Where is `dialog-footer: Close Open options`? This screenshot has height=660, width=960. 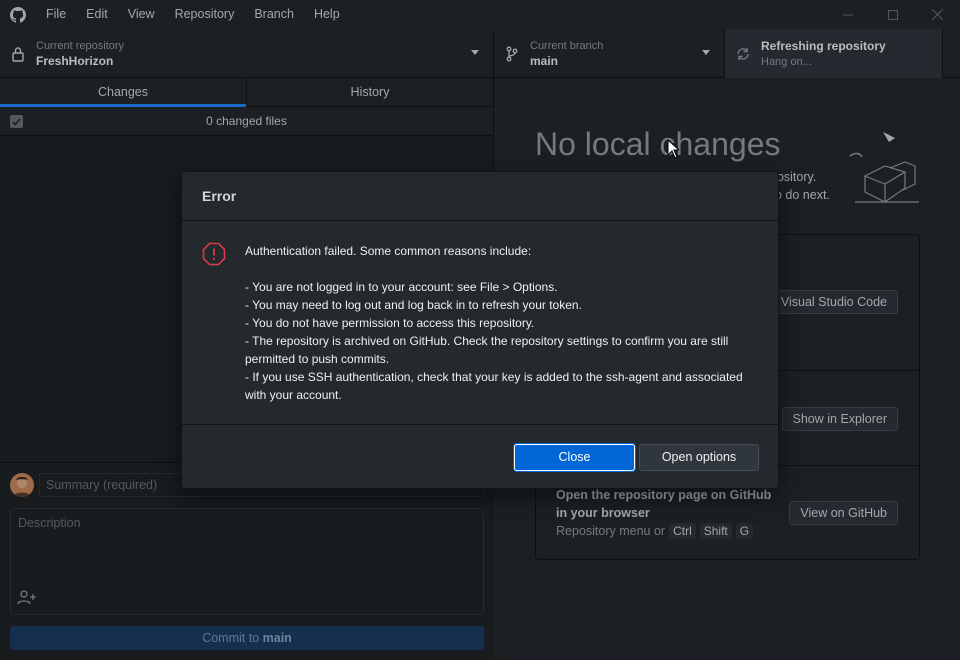 dialog-footer: Close Open options is located at coordinates (480, 456).